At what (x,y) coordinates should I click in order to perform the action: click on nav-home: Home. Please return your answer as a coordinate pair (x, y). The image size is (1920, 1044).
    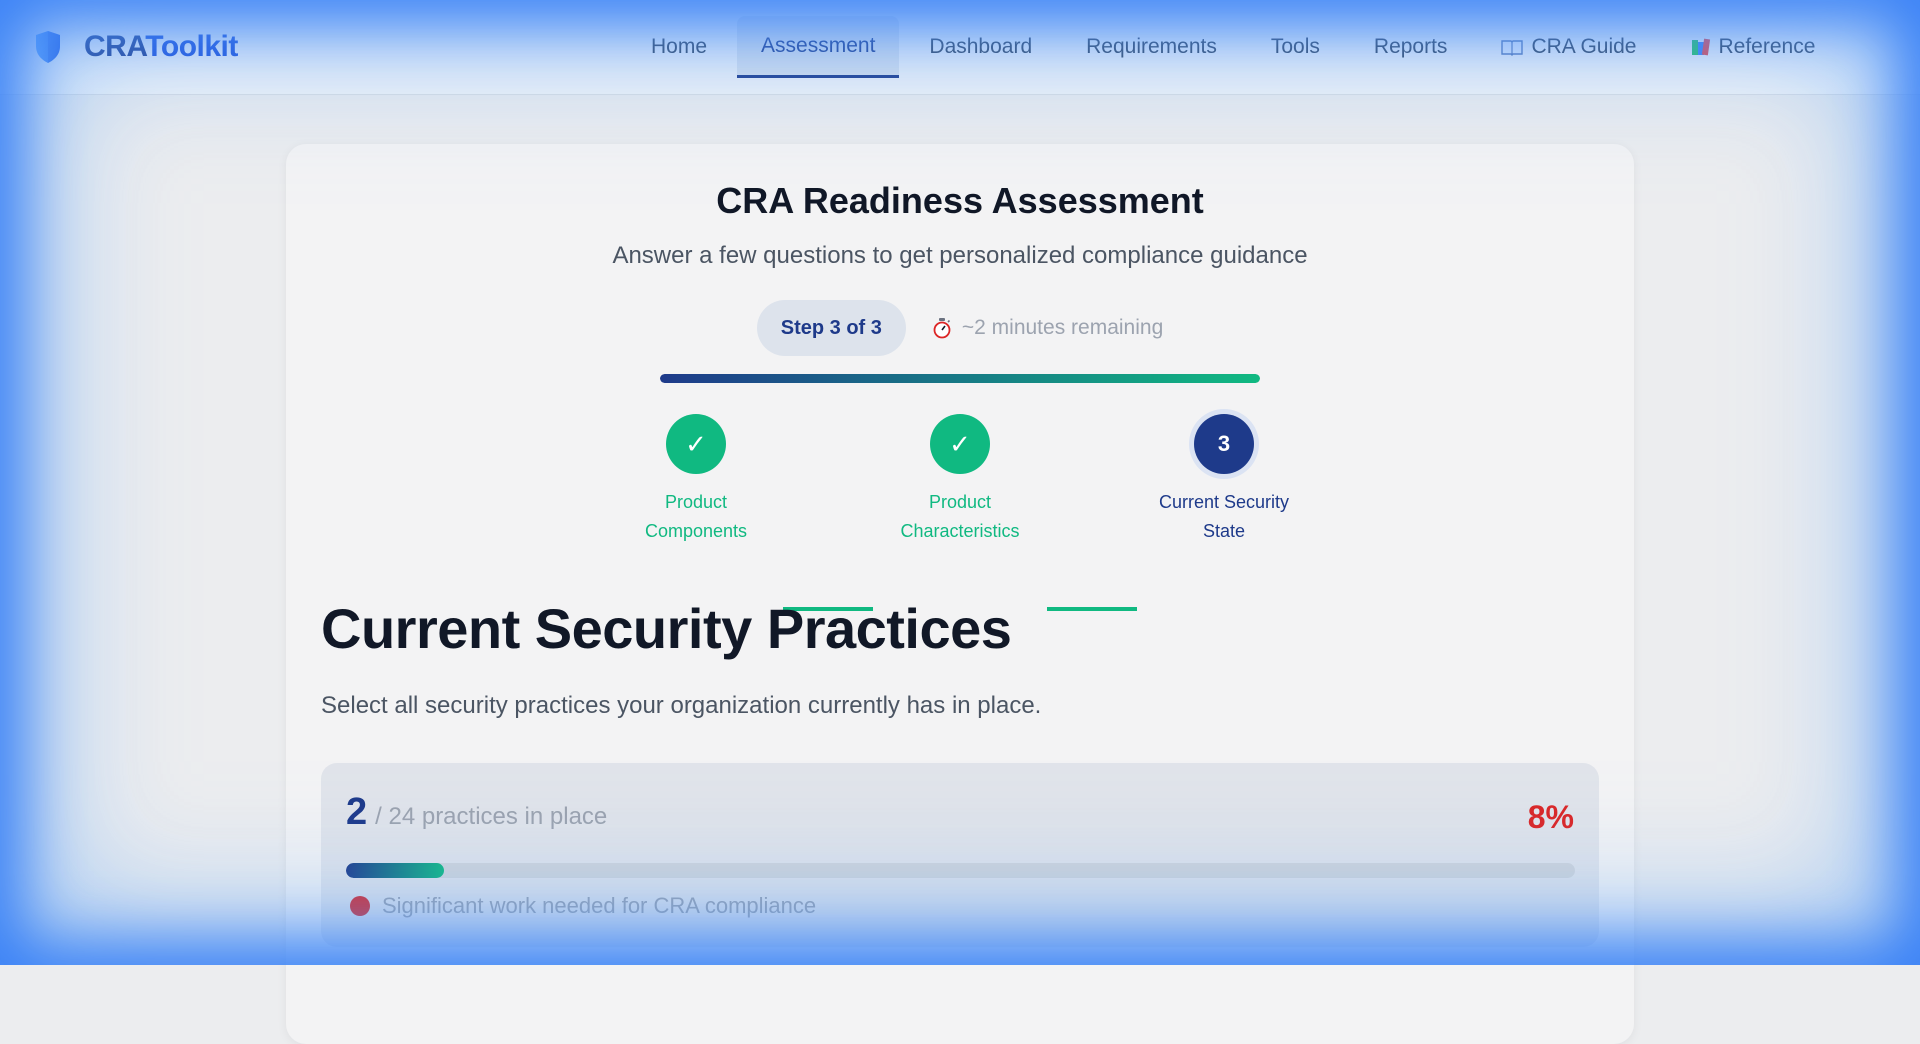
    Looking at the image, I should click on (679, 47).